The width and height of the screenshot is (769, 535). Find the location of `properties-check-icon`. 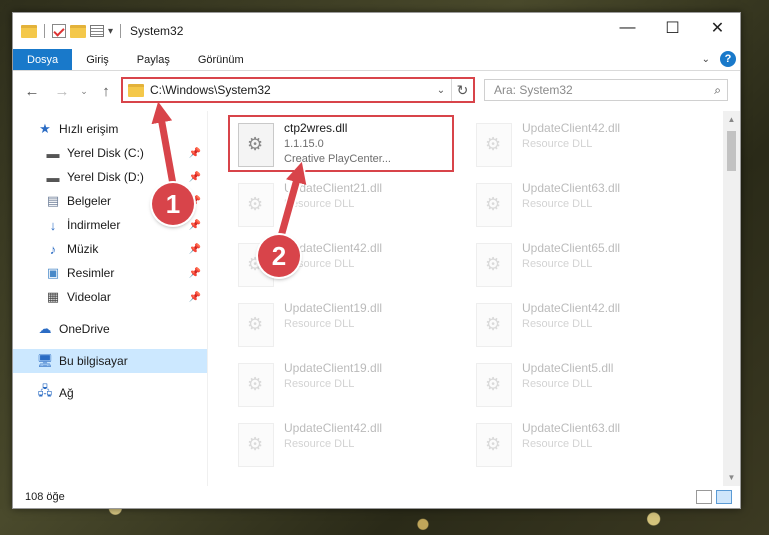

properties-check-icon is located at coordinates (59, 31).